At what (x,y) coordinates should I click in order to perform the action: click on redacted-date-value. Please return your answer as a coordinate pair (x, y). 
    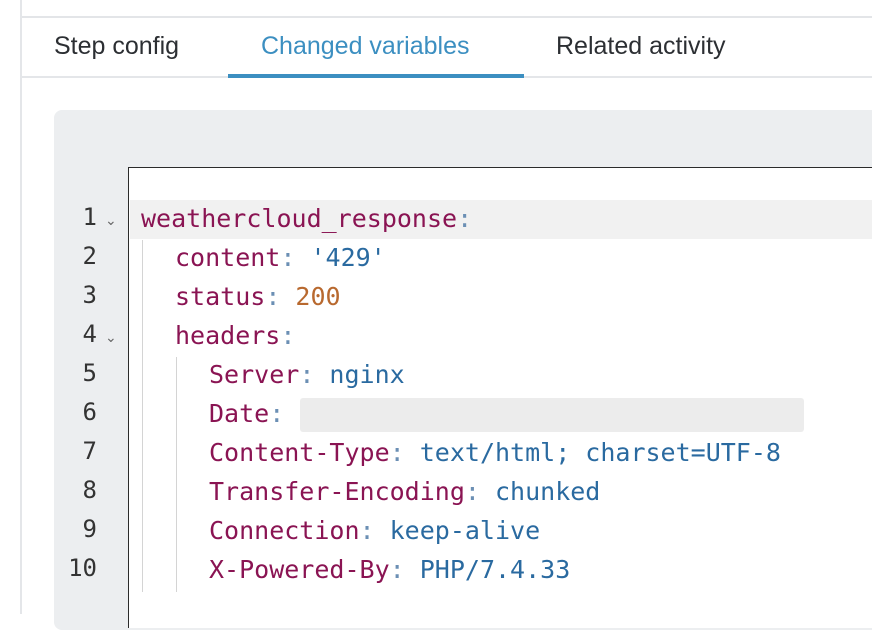
    Looking at the image, I should click on (552, 415).